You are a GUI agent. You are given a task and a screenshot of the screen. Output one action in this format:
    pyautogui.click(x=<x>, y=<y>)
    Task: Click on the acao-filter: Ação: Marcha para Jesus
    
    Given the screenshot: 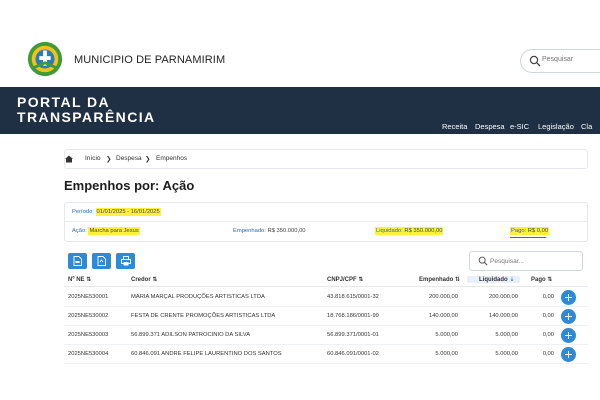 What is the action you would take?
    pyautogui.click(x=106, y=231)
    